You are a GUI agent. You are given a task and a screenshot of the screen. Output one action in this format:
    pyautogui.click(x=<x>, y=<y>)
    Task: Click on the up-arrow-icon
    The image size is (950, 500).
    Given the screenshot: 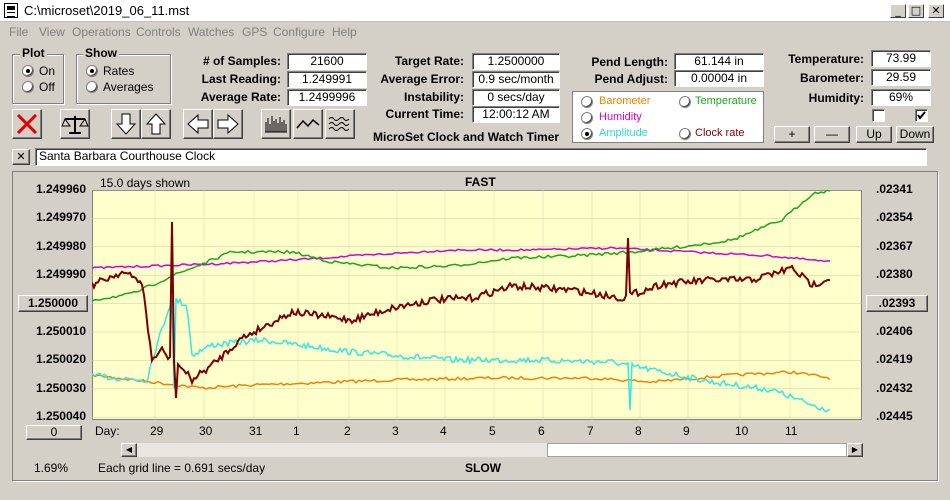 What is the action you would take?
    pyautogui.click(x=156, y=124)
    